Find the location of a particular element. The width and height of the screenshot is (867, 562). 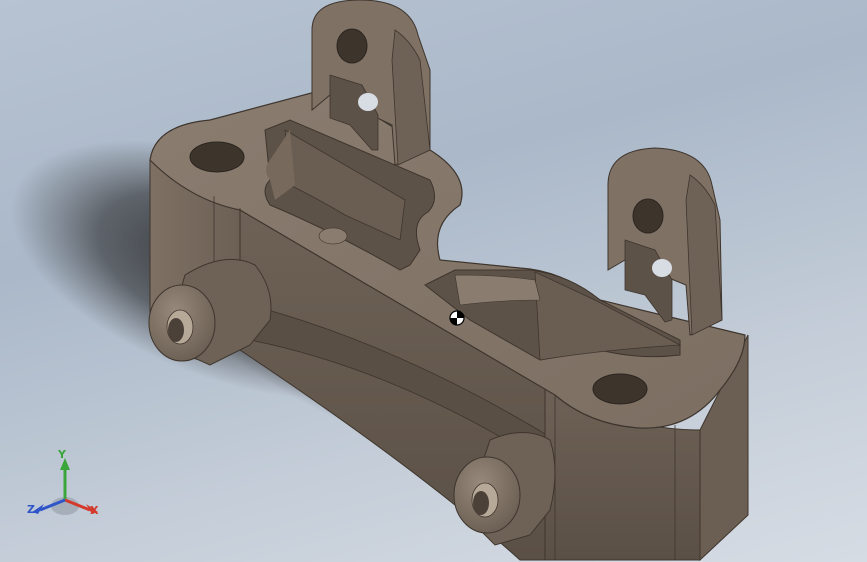

x-axis-label: X is located at coordinates (94, 510).